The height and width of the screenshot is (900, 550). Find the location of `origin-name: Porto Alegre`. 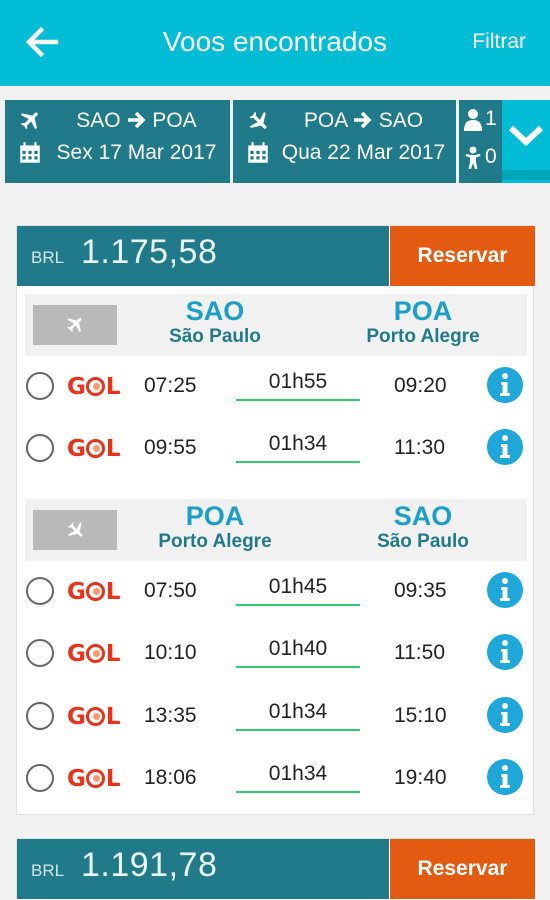

origin-name: Porto Alegre is located at coordinates (215, 541).